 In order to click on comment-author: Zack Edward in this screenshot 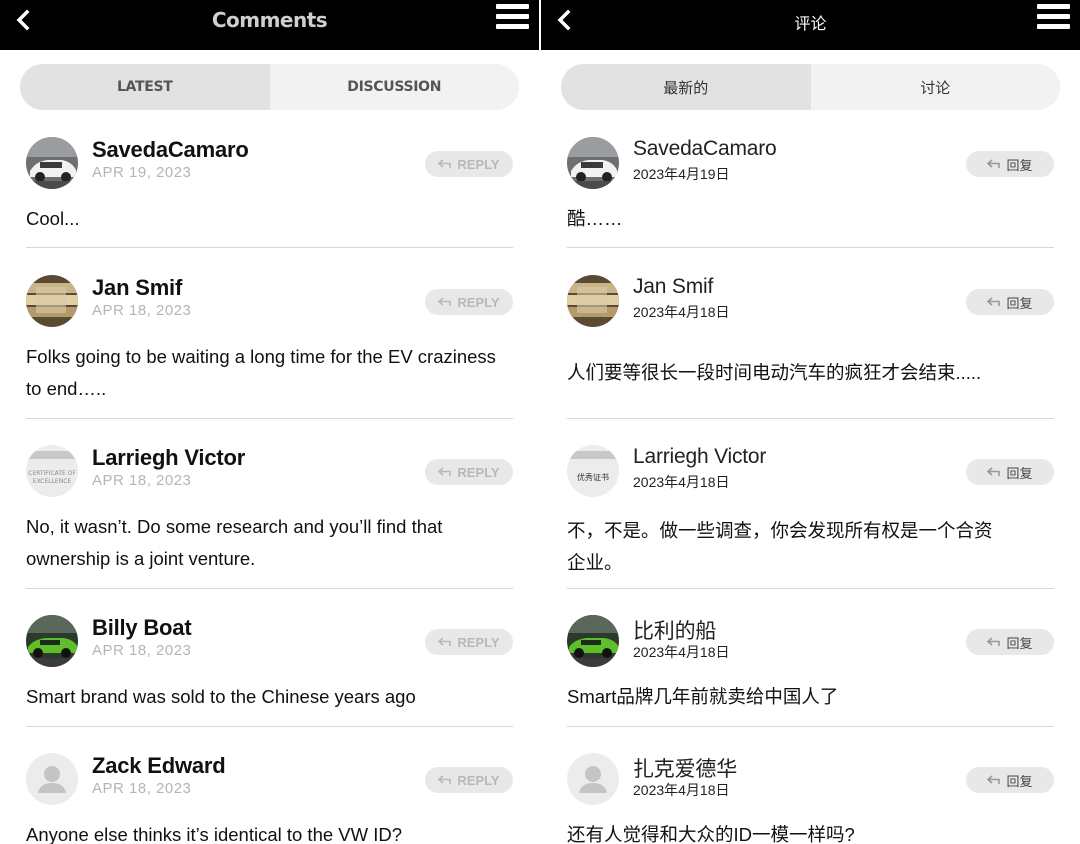, I will do `click(159, 766)`.